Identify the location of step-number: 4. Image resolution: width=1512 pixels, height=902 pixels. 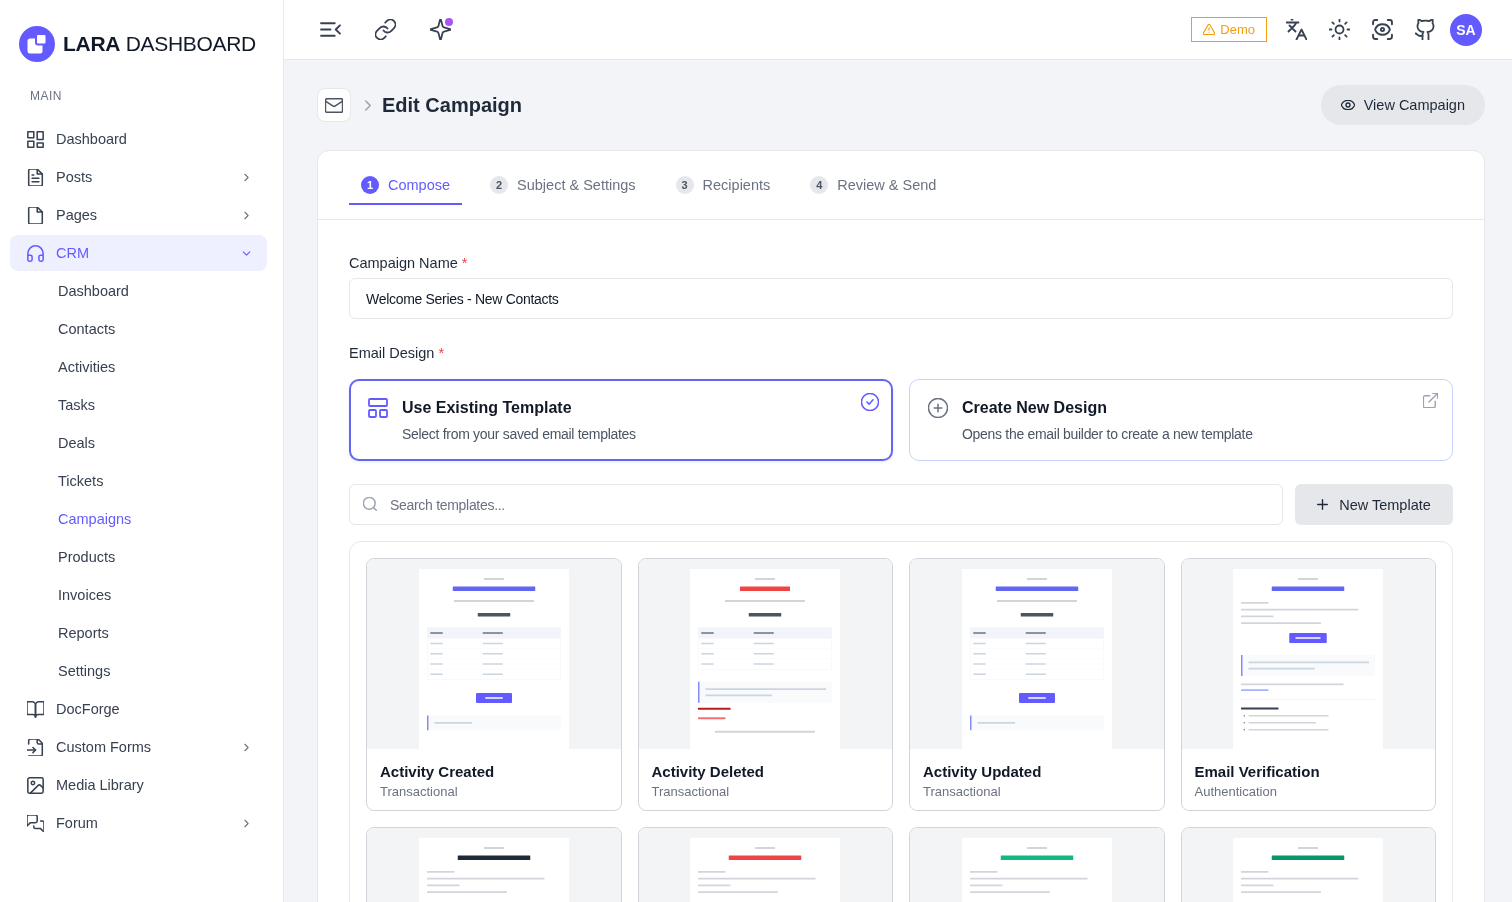
(819, 184).